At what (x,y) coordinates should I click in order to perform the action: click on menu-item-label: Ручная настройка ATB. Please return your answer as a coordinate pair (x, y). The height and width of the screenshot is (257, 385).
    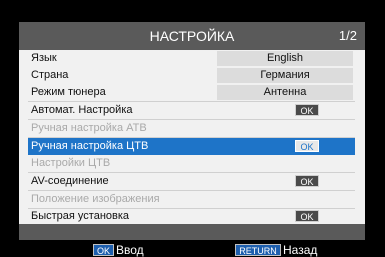
    Looking at the image, I should click on (89, 128).